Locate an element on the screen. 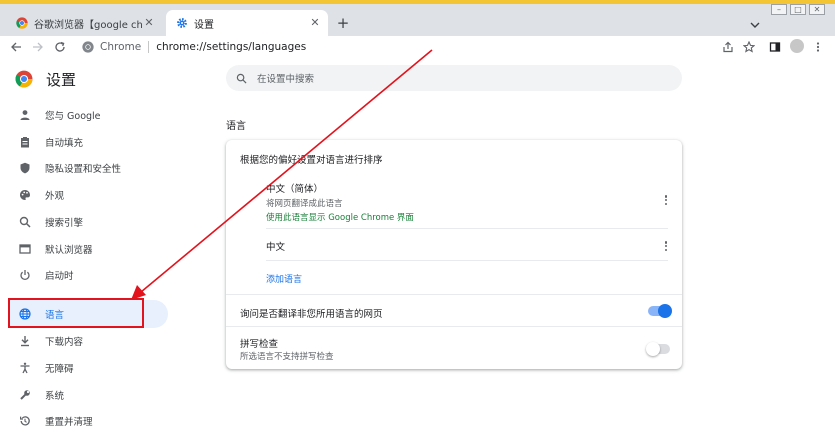 The height and width of the screenshot is (439, 835). sidebar-item-label: 重置并清理 is located at coordinates (69, 422).